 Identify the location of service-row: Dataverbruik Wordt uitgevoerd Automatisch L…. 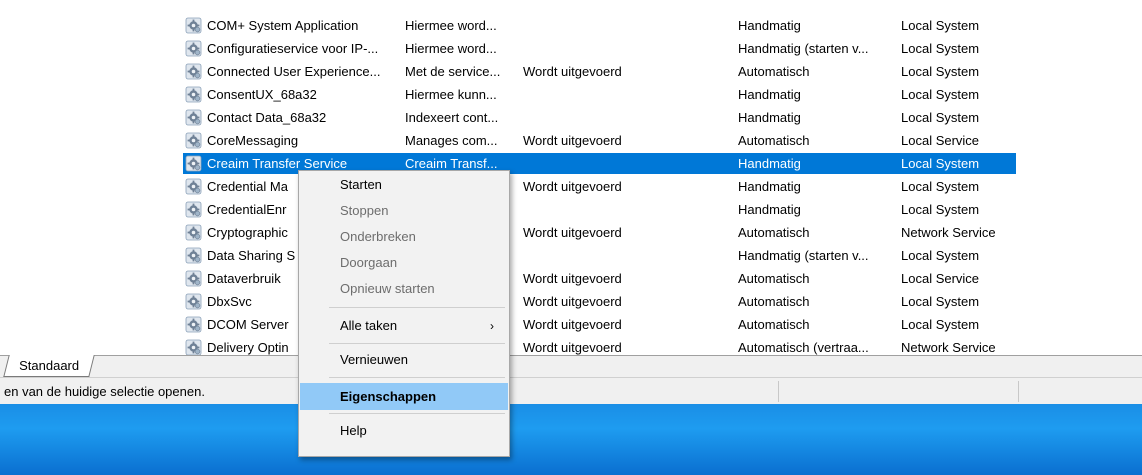
(571, 278).